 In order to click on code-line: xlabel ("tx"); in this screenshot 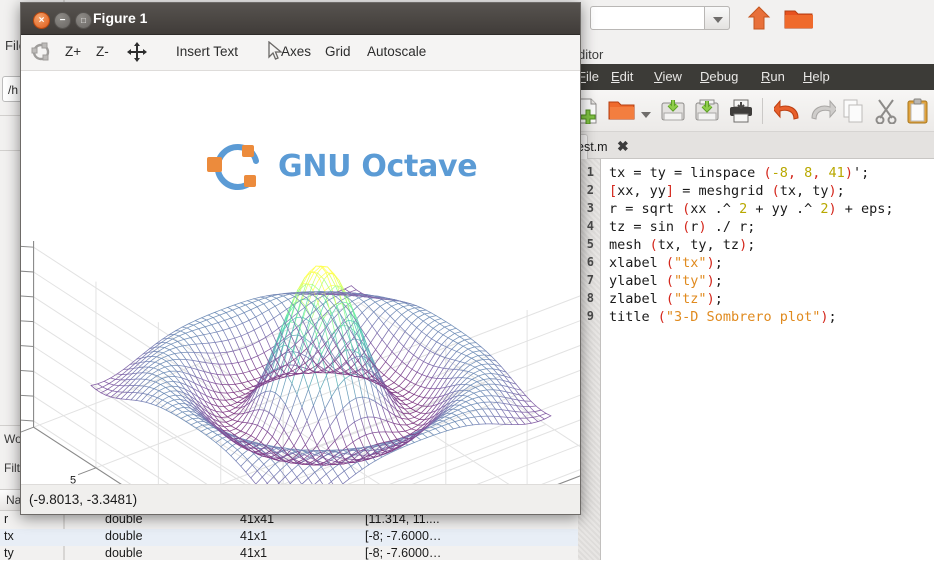, I will do `click(666, 263)`.